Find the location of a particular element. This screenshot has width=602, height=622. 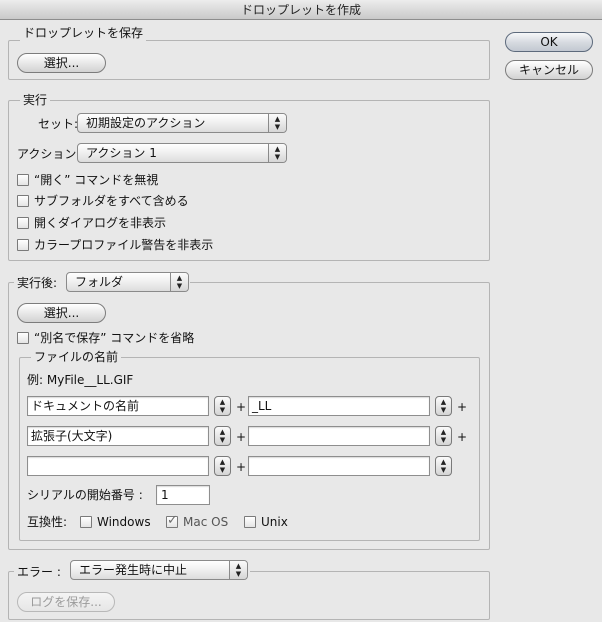

file-naming-example: 例: MyFile__LL.GIF is located at coordinates (80, 380).